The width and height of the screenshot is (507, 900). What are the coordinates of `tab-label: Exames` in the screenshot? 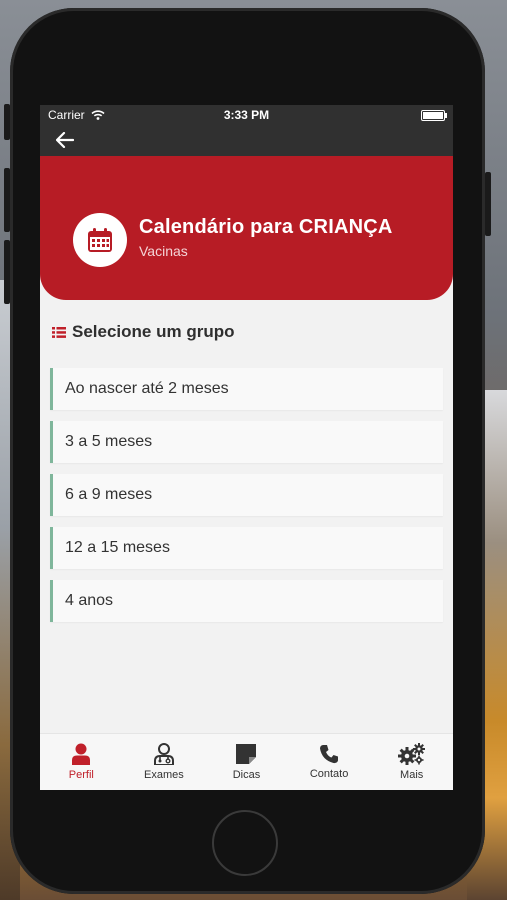 It's located at (164, 775).